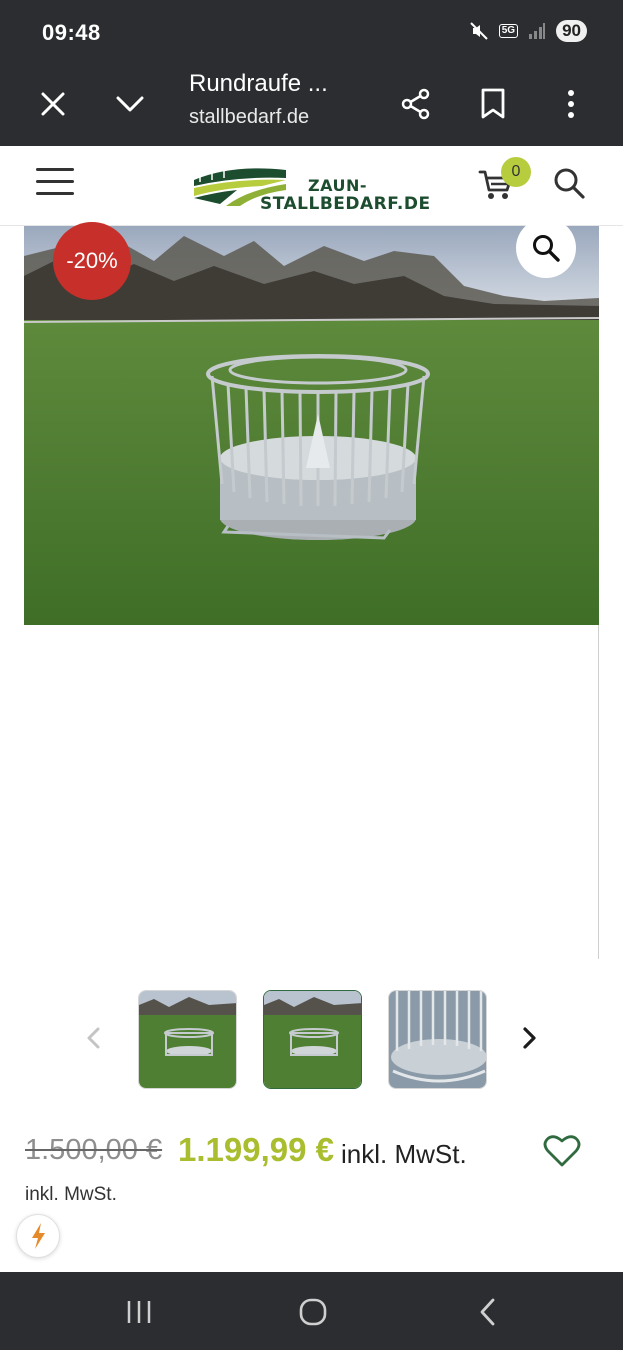 The image size is (623, 1350). What do you see at coordinates (71, 32) in the screenshot?
I see `status-time: 09:48` at bounding box center [71, 32].